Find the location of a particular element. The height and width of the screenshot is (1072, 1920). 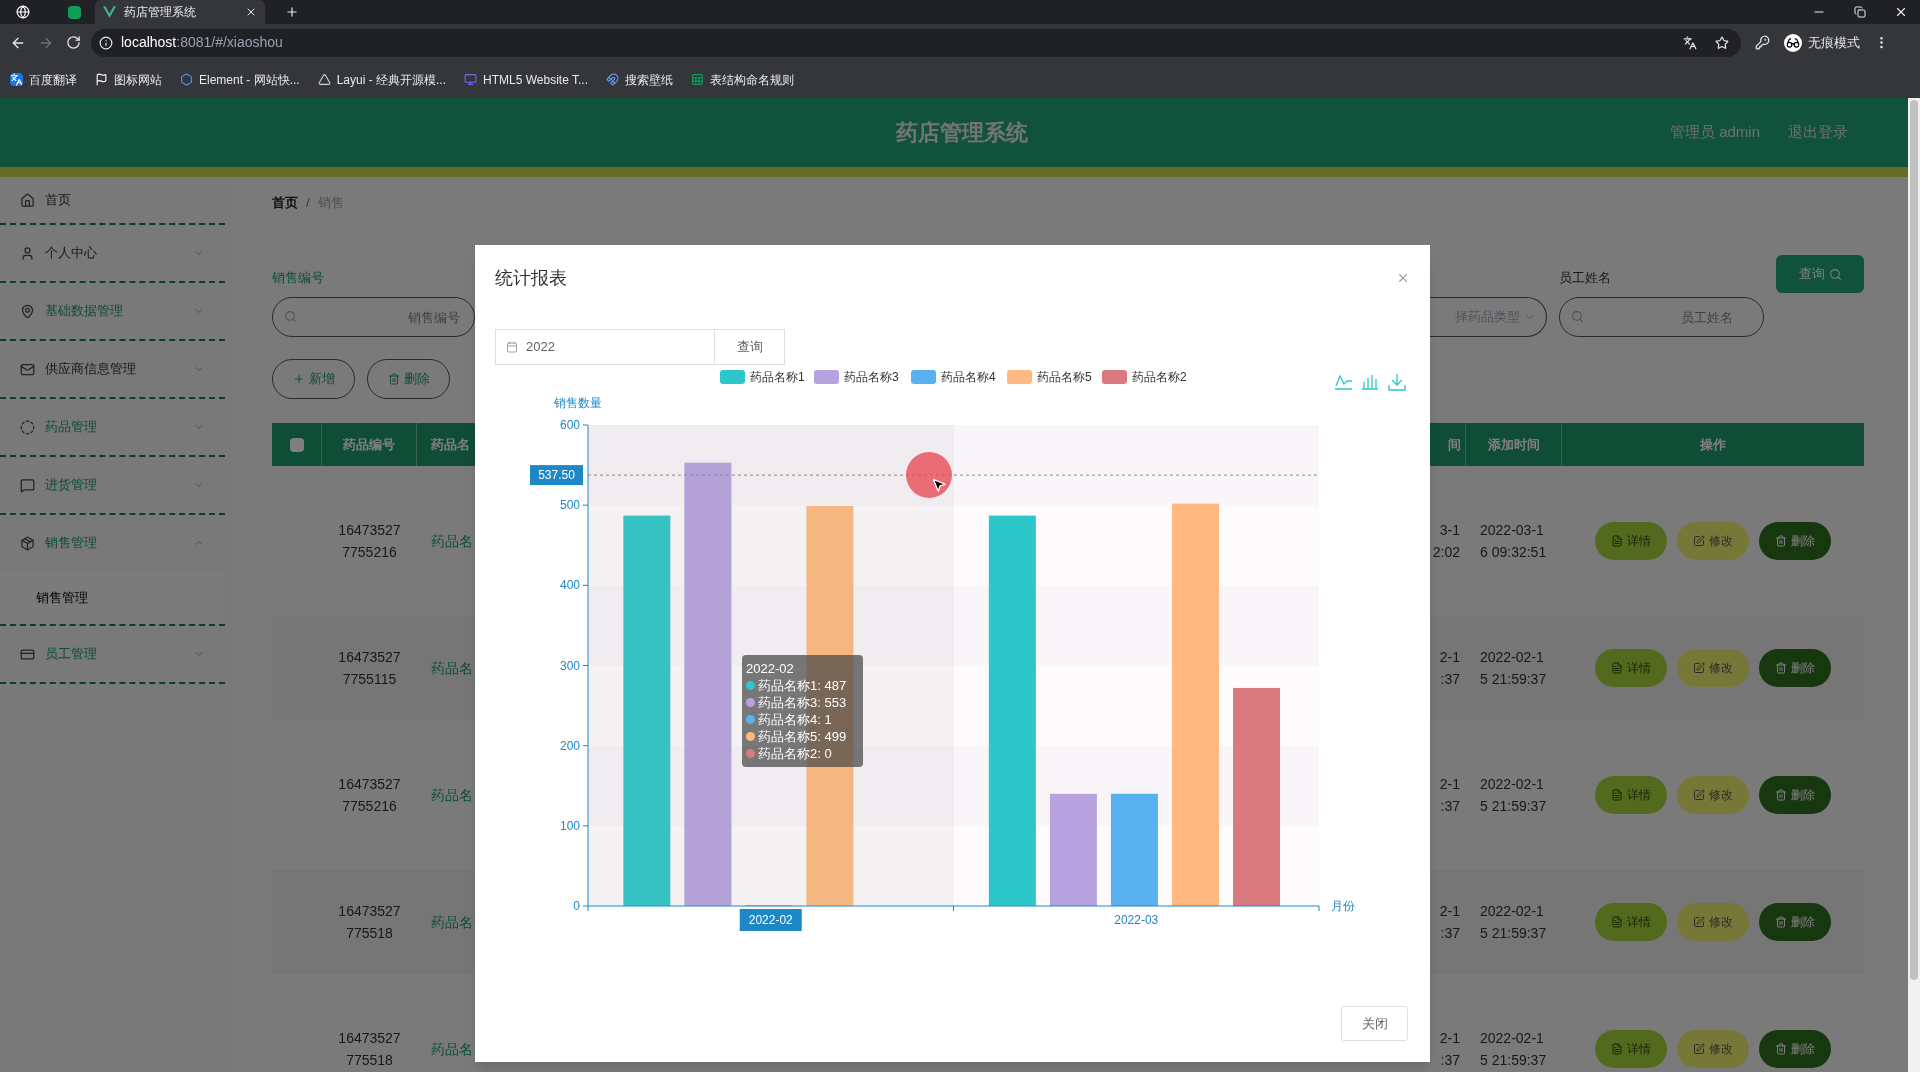

column-header: 药品编号 is located at coordinates (369, 444).